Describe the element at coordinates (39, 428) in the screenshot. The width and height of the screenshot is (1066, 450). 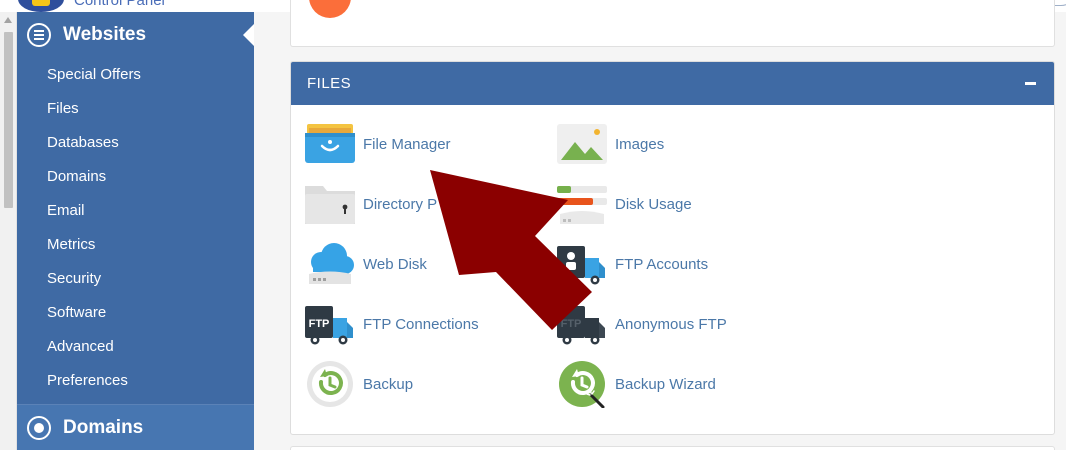
I see `globe-icon` at that location.